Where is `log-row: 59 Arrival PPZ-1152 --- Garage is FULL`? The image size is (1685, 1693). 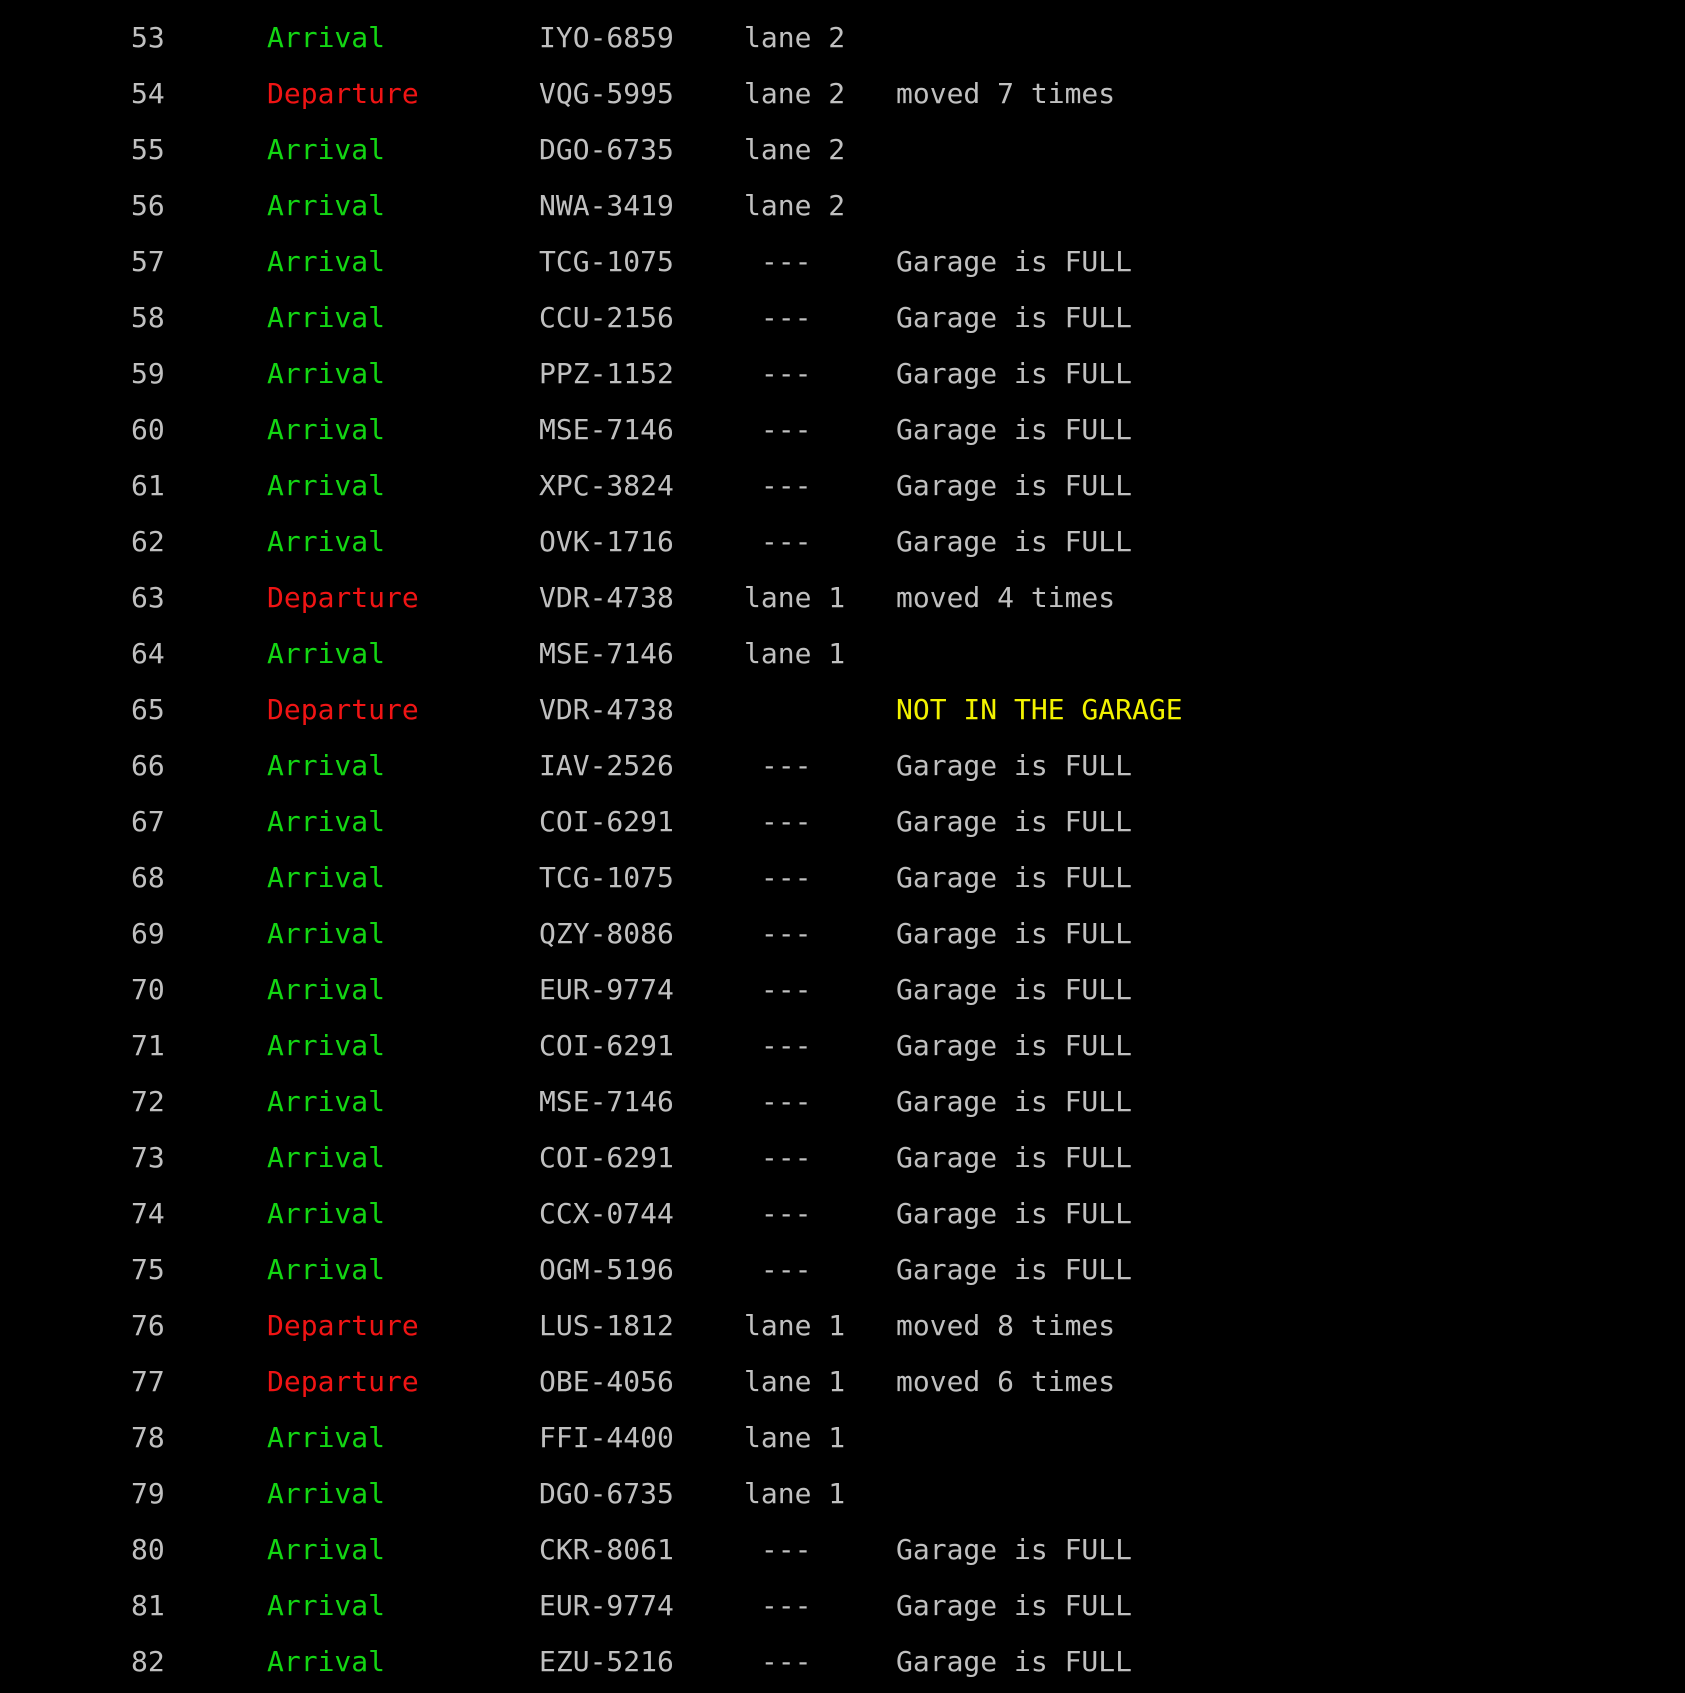
log-row: 59 Arrival PPZ-1152 --- Garage is FULL is located at coordinates (842, 374).